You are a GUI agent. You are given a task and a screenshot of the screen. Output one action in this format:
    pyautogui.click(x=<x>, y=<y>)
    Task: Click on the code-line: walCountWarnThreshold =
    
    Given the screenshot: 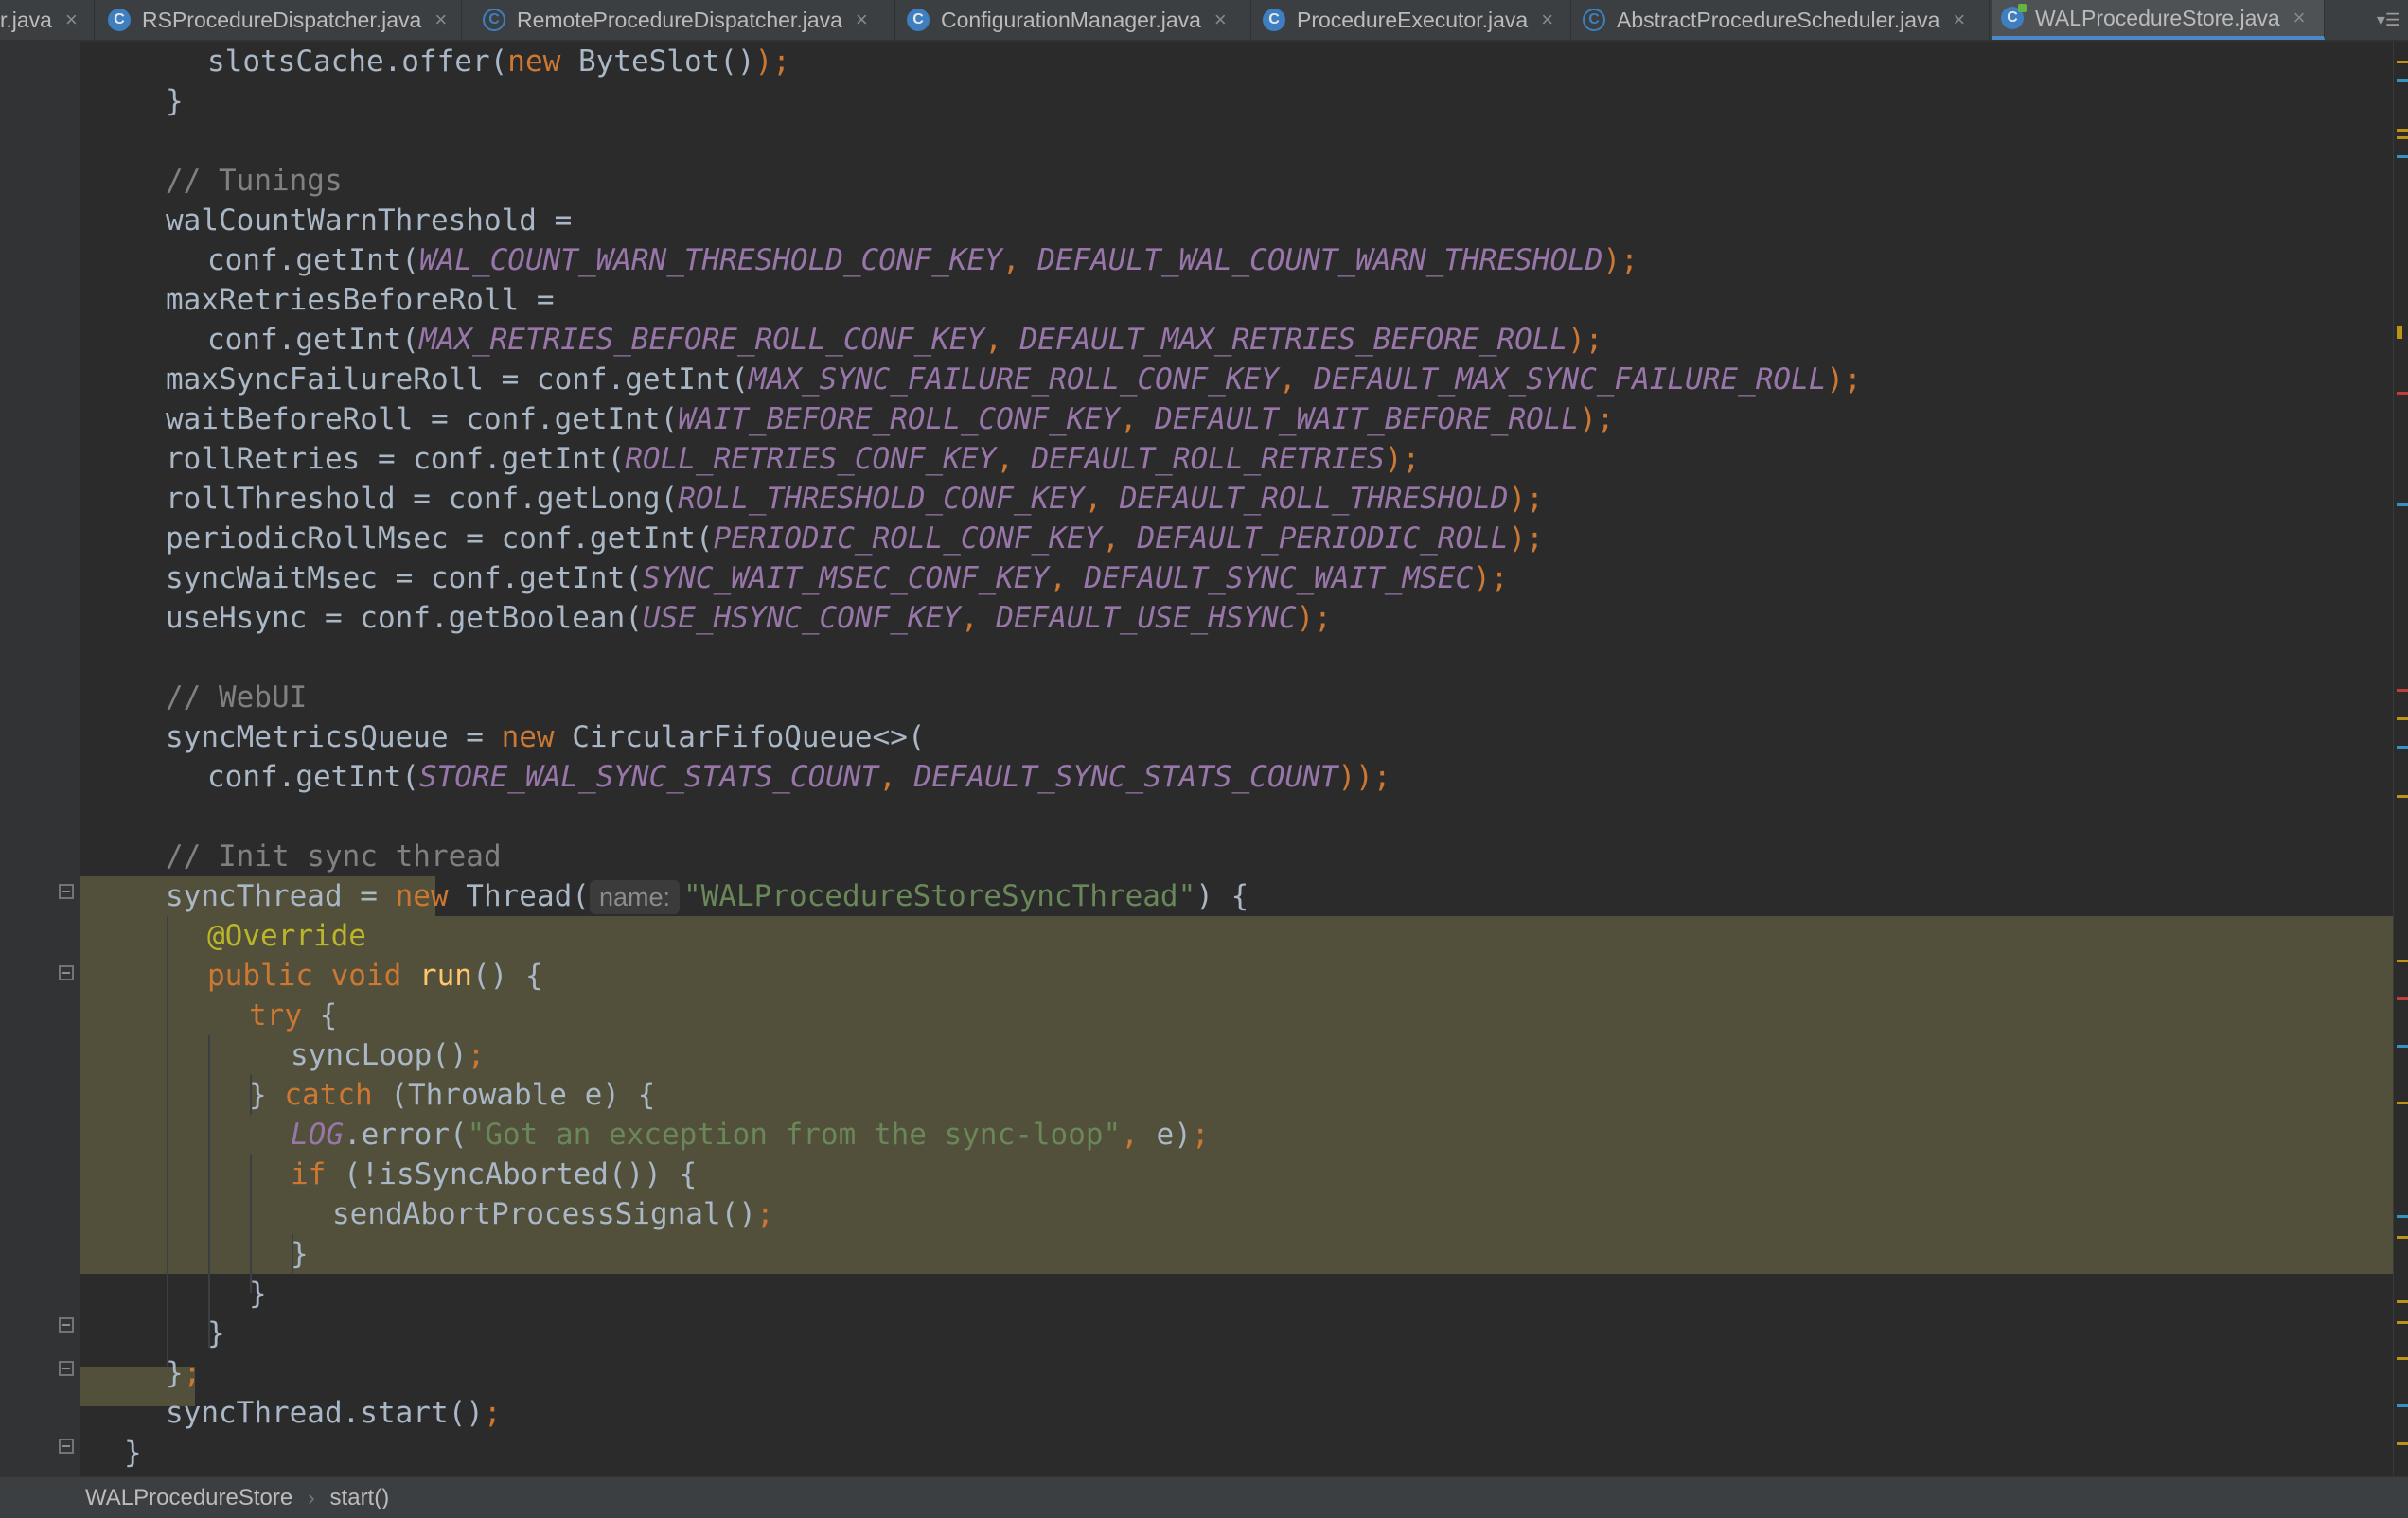 What is the action you would take?
    pyautogui.click(x=370, y=220)
    